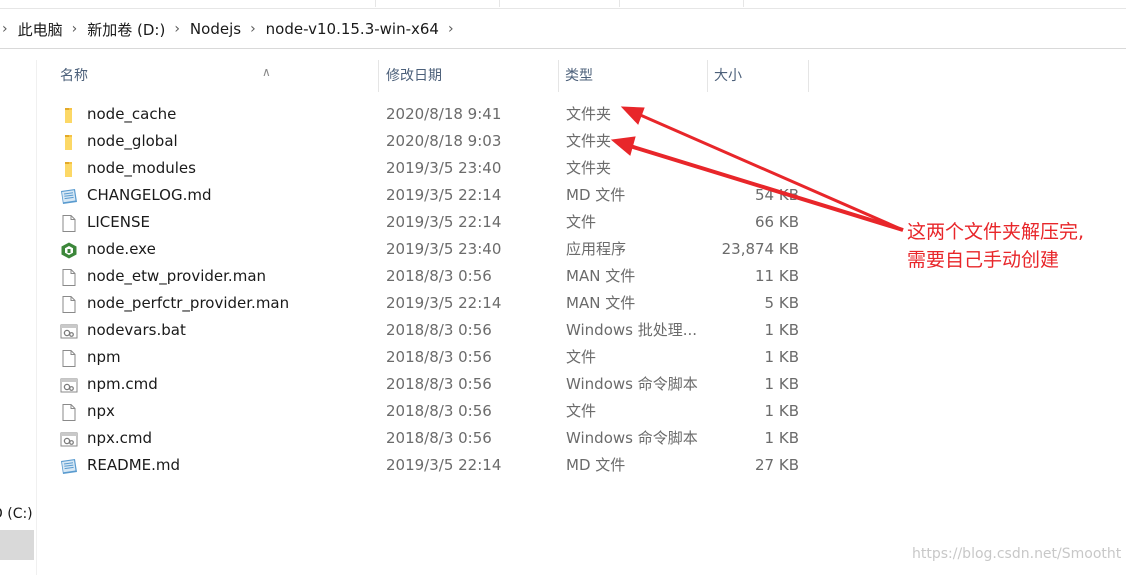 The width and height of the screenshot is (1126, 575). What do you see at coordinates (469, 76) in the screenshot?
I see `column-date: 修改日期` at bounding box center [469, 76].